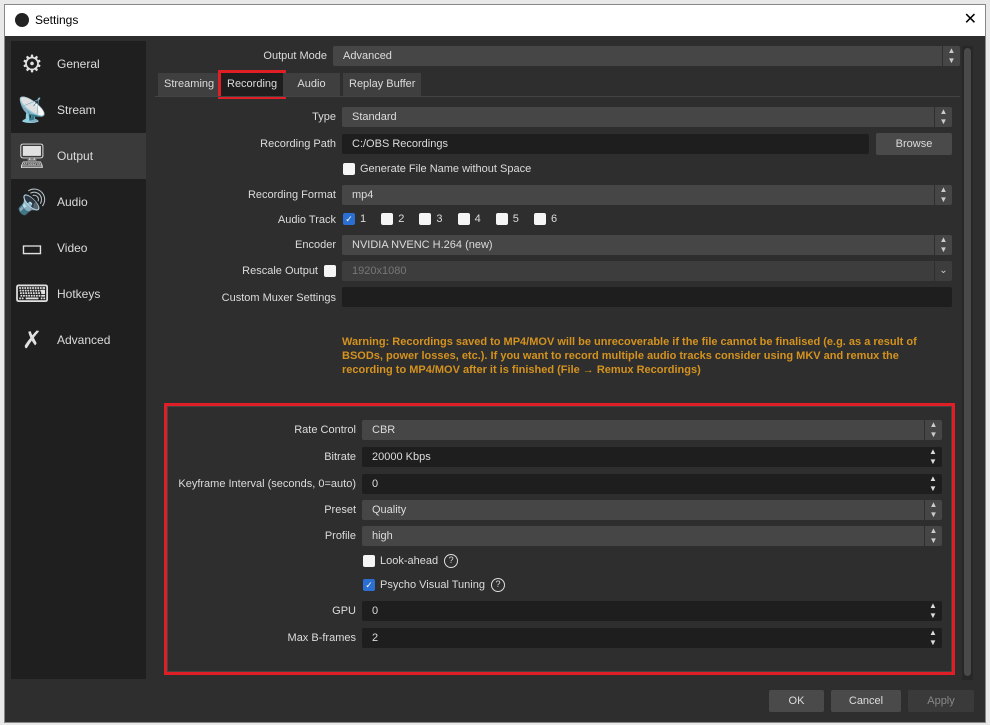 Image resolution: width=990 pixels, height=725 pixels. Describe the element at coordinates (278, 298) in the screenshot. I see `custom-muxer-label: Custom Muxer Settings` at that location.